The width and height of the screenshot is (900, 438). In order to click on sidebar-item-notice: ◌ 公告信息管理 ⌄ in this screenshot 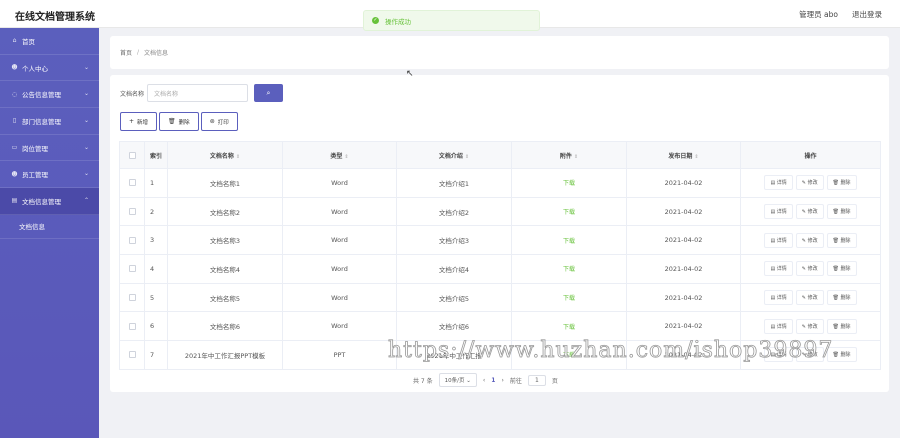, I will do `click(49, 95)`.